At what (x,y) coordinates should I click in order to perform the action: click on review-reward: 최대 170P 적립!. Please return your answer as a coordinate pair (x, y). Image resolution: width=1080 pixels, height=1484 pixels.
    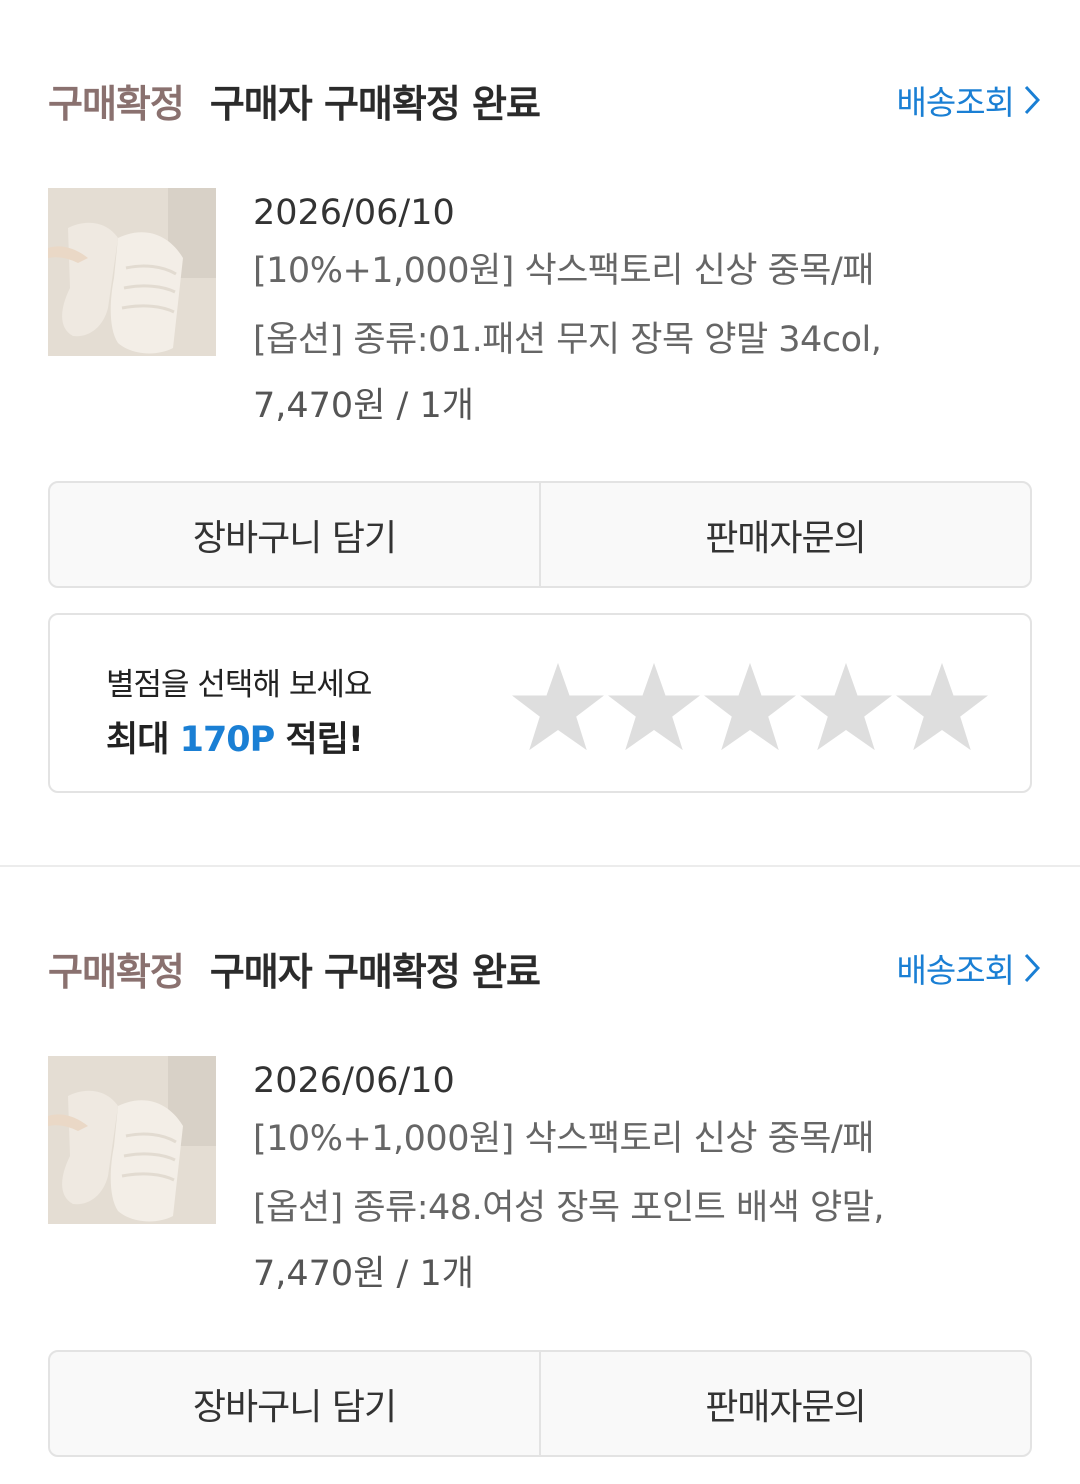
    Looking at the image, I should click on (235, 736).